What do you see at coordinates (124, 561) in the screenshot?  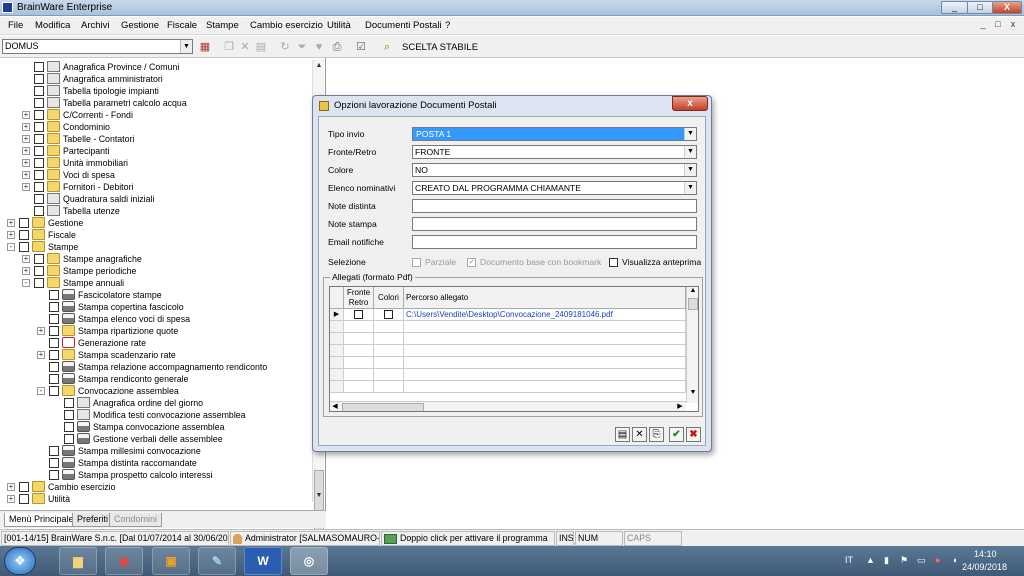 I see `chrome-icon: ◉` at bounding box center [124, 561].